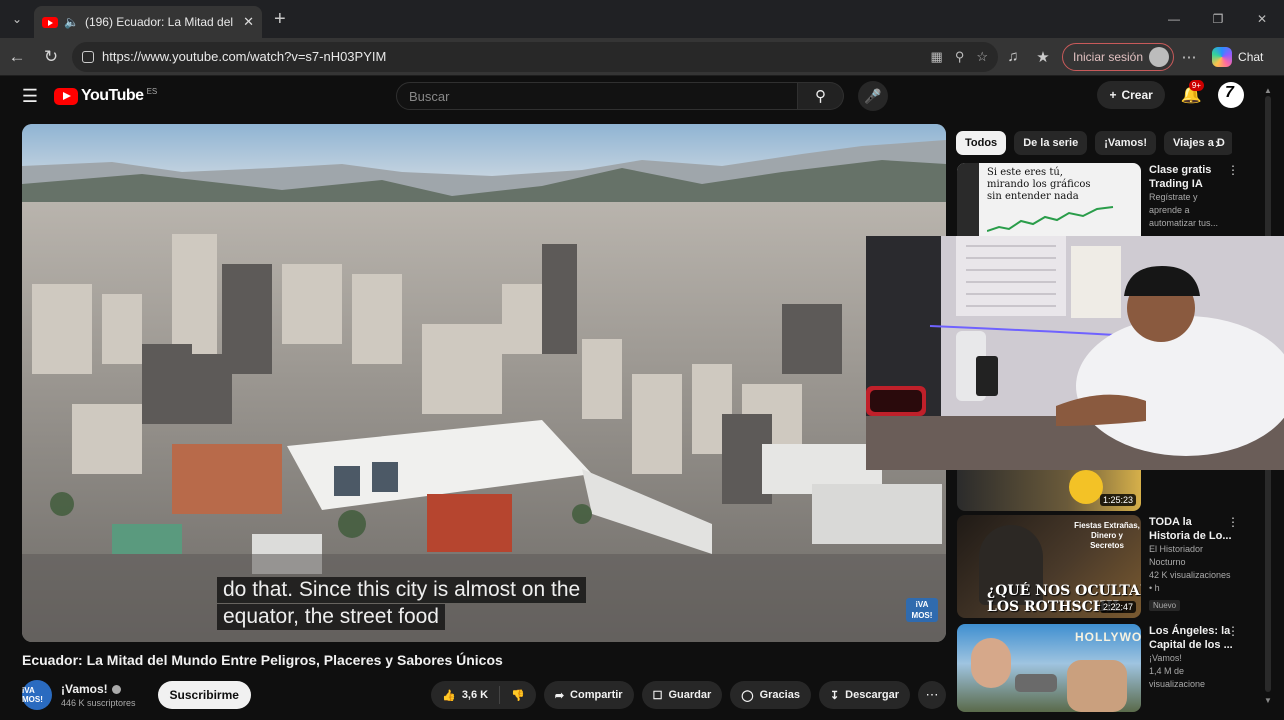 The height and width of the screenshot is (720, 1284). What do you see at coordinates (30, 96) in the screenshot?
I see `guide-menu-icon: ☰` at bounding box center [30, 96].